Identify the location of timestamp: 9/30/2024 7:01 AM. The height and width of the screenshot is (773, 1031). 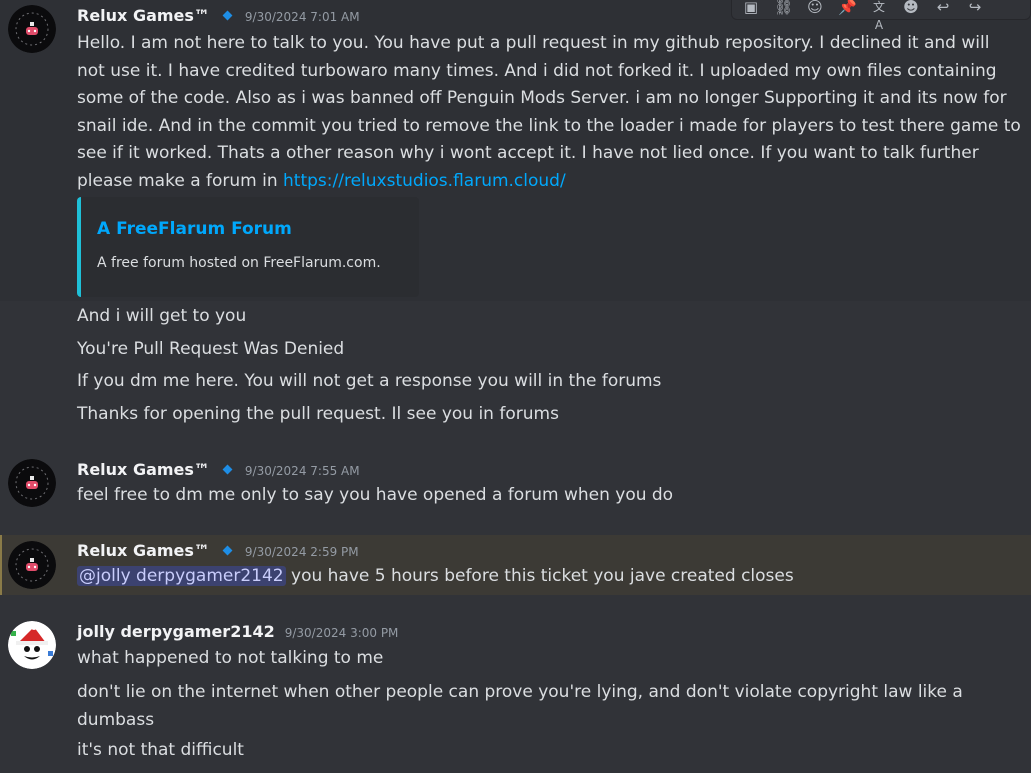
(302, 17).